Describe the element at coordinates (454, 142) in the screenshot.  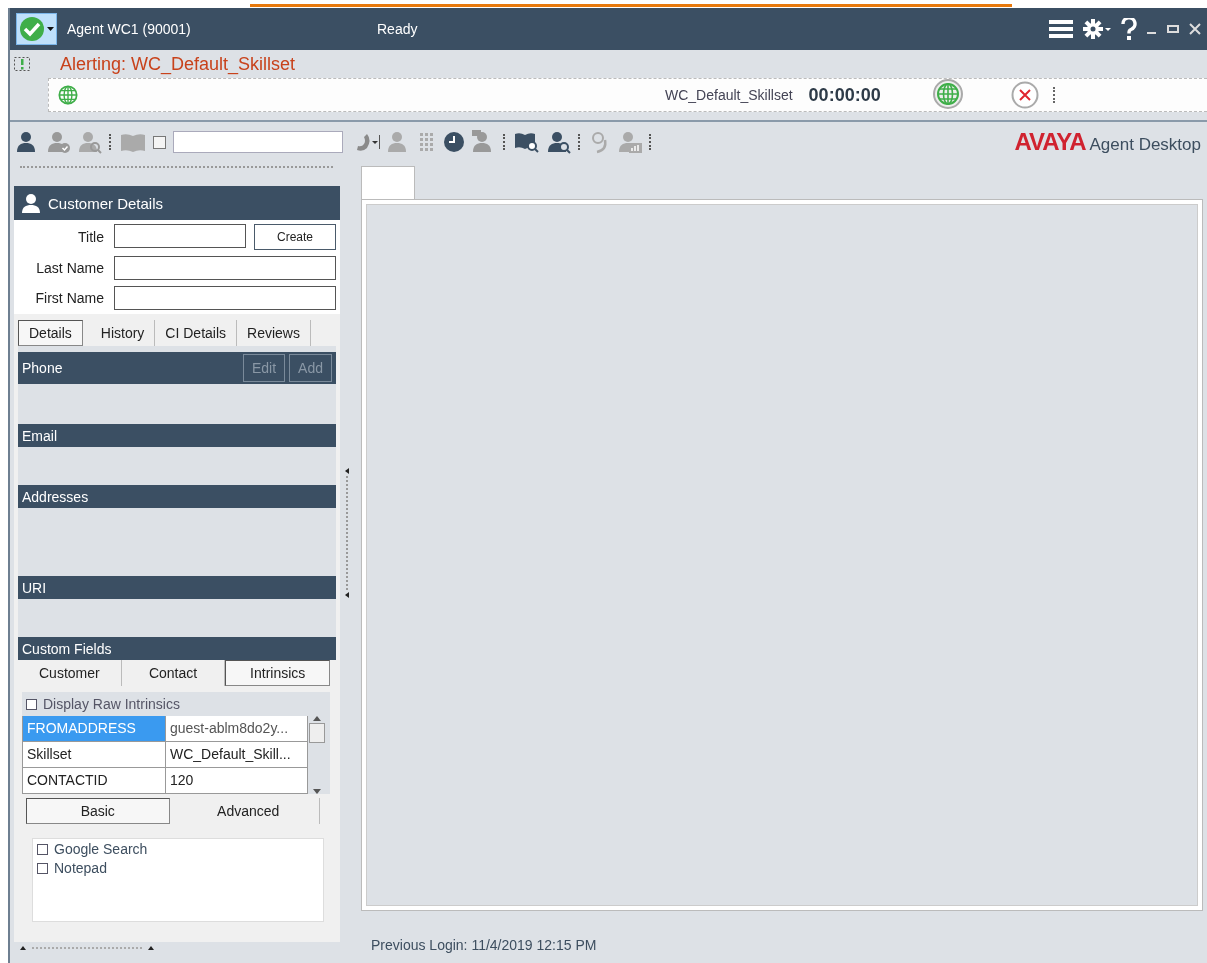
I see `clock-icon` at that location.